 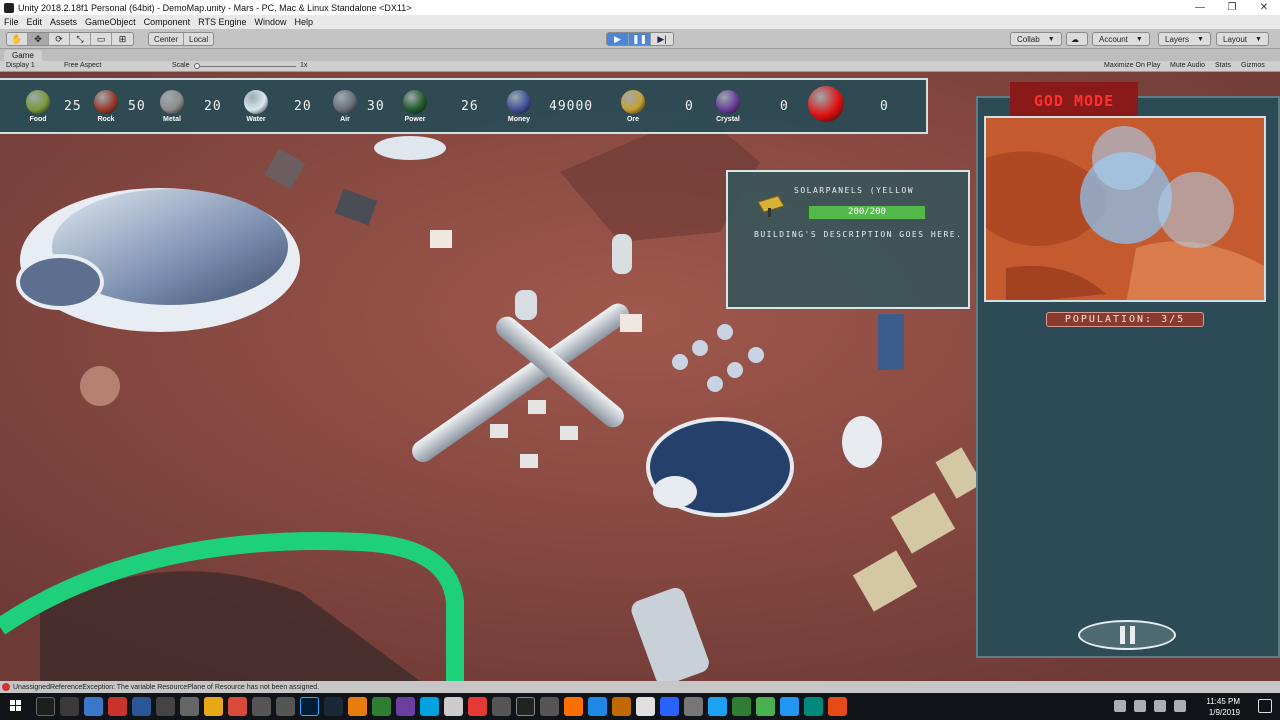 What do you see at coordinates (1132, 65) in the screenshot?
I see `maximize-on-play-toggle: Maximize On Play` at bounding box center [1132, 65].